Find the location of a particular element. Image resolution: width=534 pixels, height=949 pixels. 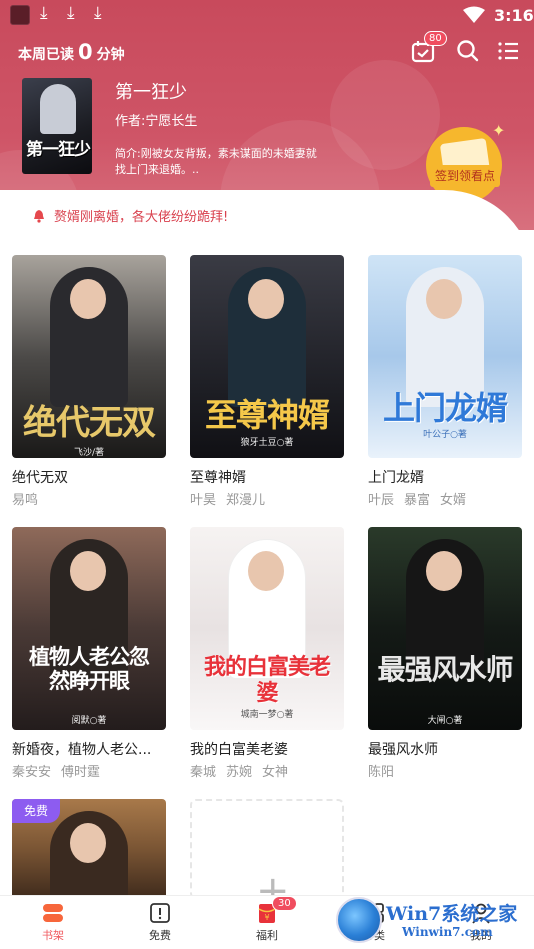

site-watermark: Win7系统之家 Winwin7.com is located at coordinates (435, 922).